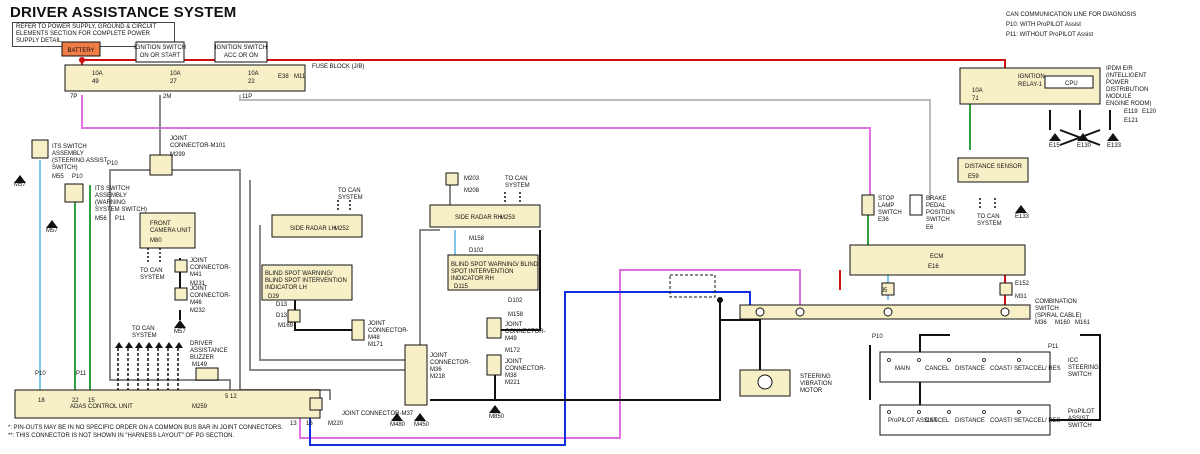 The width and height of the screenshot is (1200, 454). Describe the element at coordinates (167, 404) in the screenshot. I see `adas-box` at that location.